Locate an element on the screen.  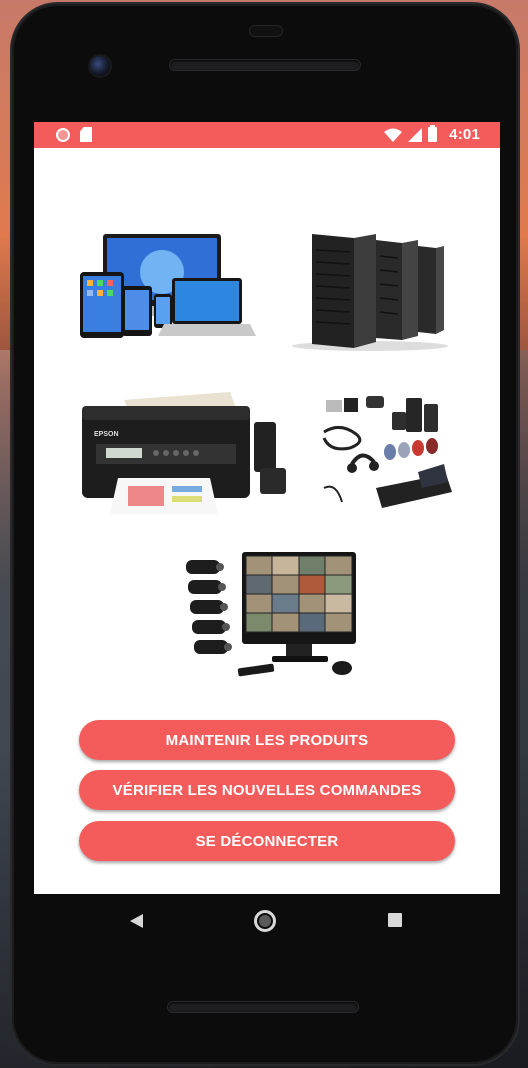
recent-apps-icon is located at coordinates (395, 920).